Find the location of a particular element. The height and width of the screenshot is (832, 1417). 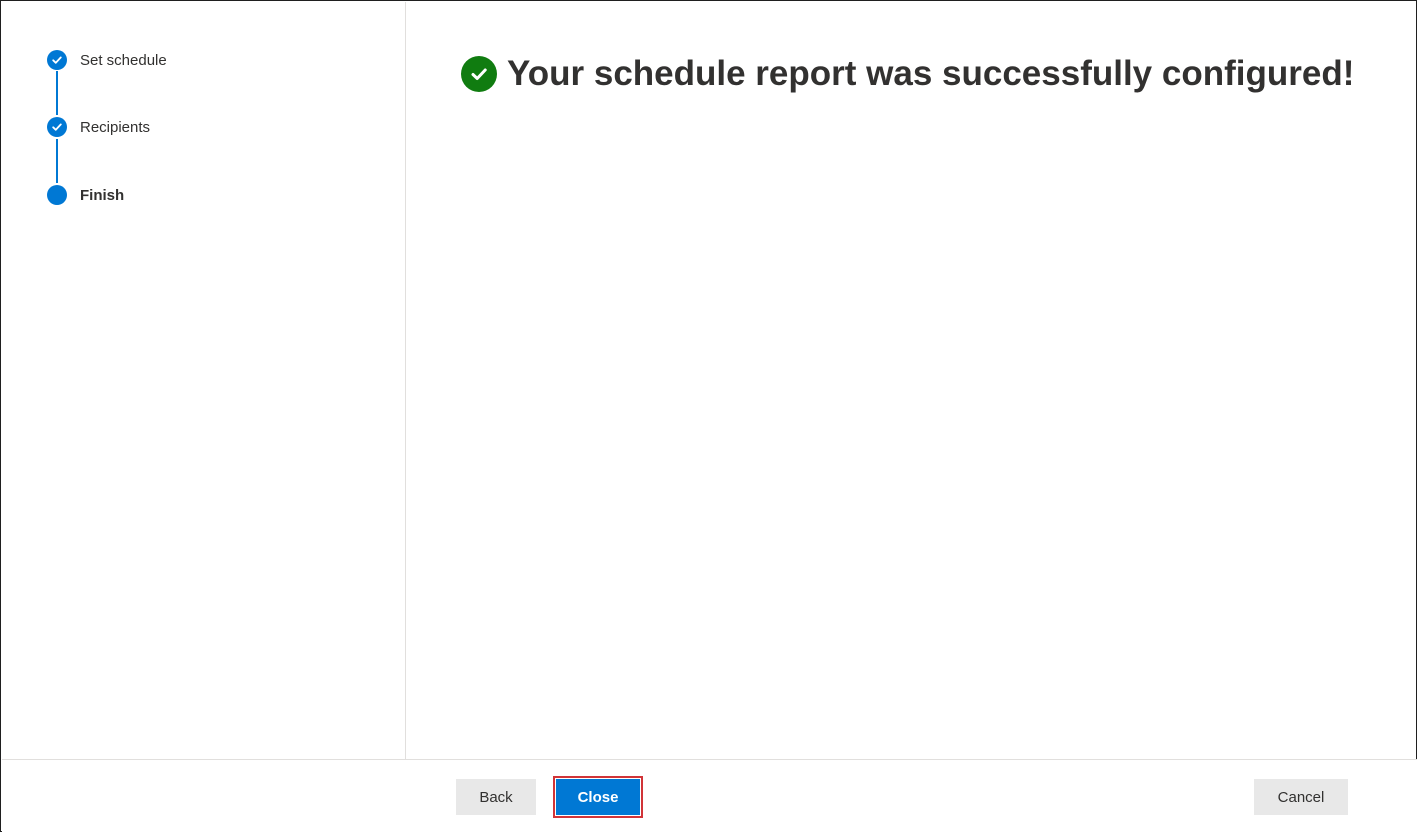

step-recipients: Recipients is located at coordinates (98, 127).